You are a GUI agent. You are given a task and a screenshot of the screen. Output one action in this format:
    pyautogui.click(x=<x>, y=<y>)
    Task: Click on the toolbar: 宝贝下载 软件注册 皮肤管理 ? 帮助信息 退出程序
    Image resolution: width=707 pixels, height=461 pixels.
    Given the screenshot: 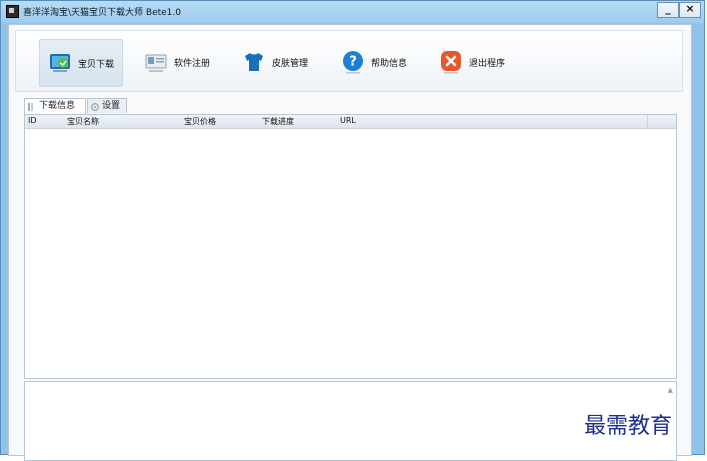 What is the action you would take?
    pyautogui.click(x=349, y=61)
    